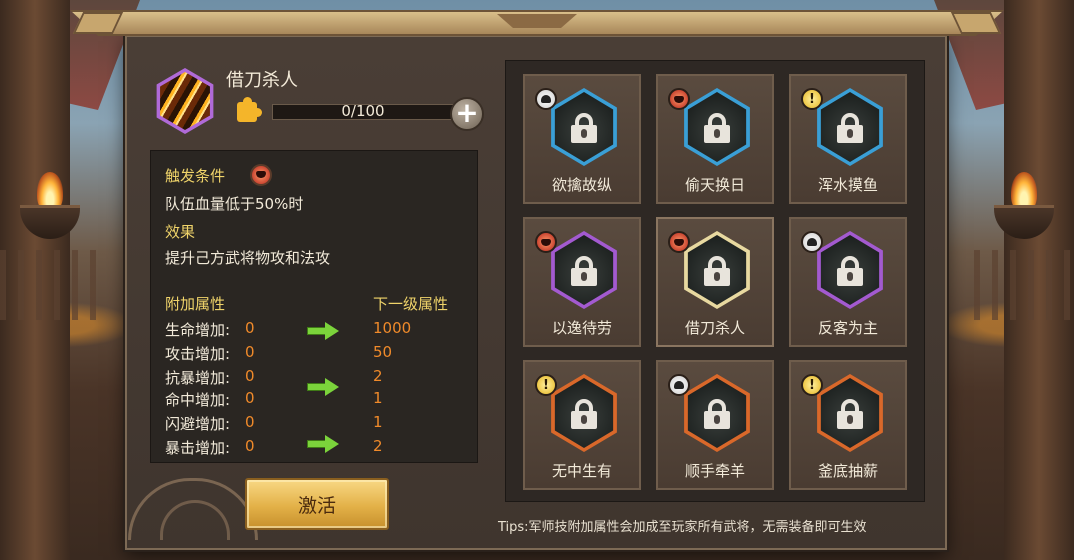 The height and width of the screenshot is (560, 1074). I want to click on strategy-card: 偷天换日, so click(715, 139).